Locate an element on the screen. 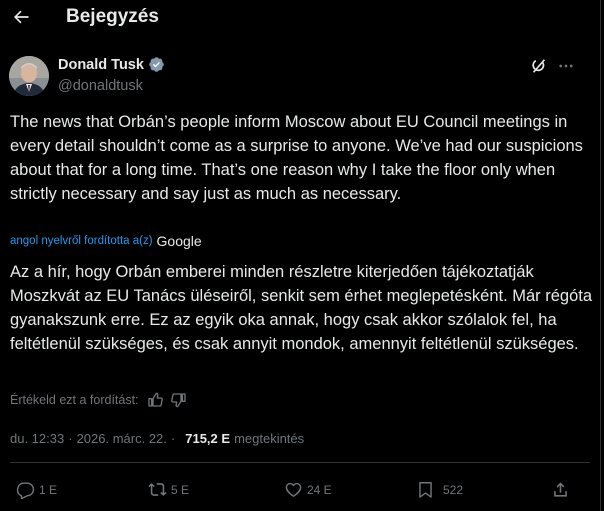 The height and width of the screenshot is (511, 604). share-icon is located at coordinates (560, 489).